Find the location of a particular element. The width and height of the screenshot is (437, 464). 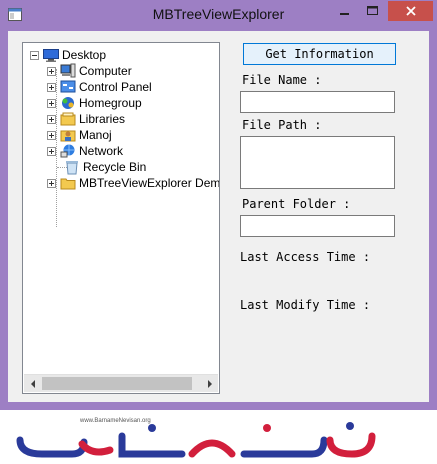

get-information-button: Get Information is located at coordinates (319, 54).